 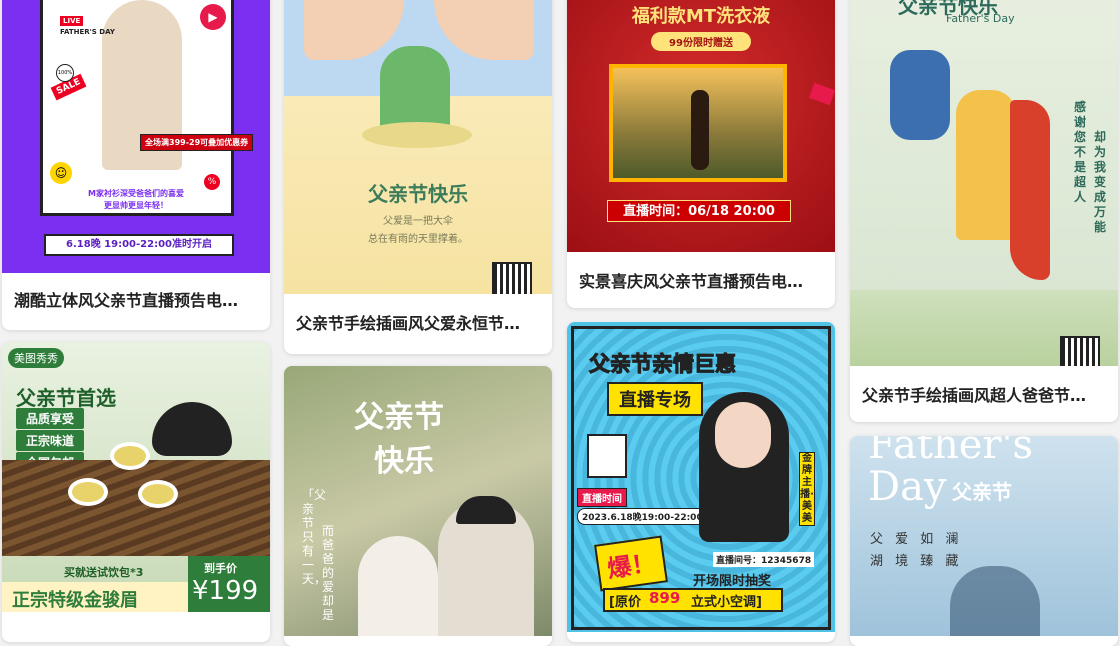 I want to click on baby-photo, so click(x=398, y=586).